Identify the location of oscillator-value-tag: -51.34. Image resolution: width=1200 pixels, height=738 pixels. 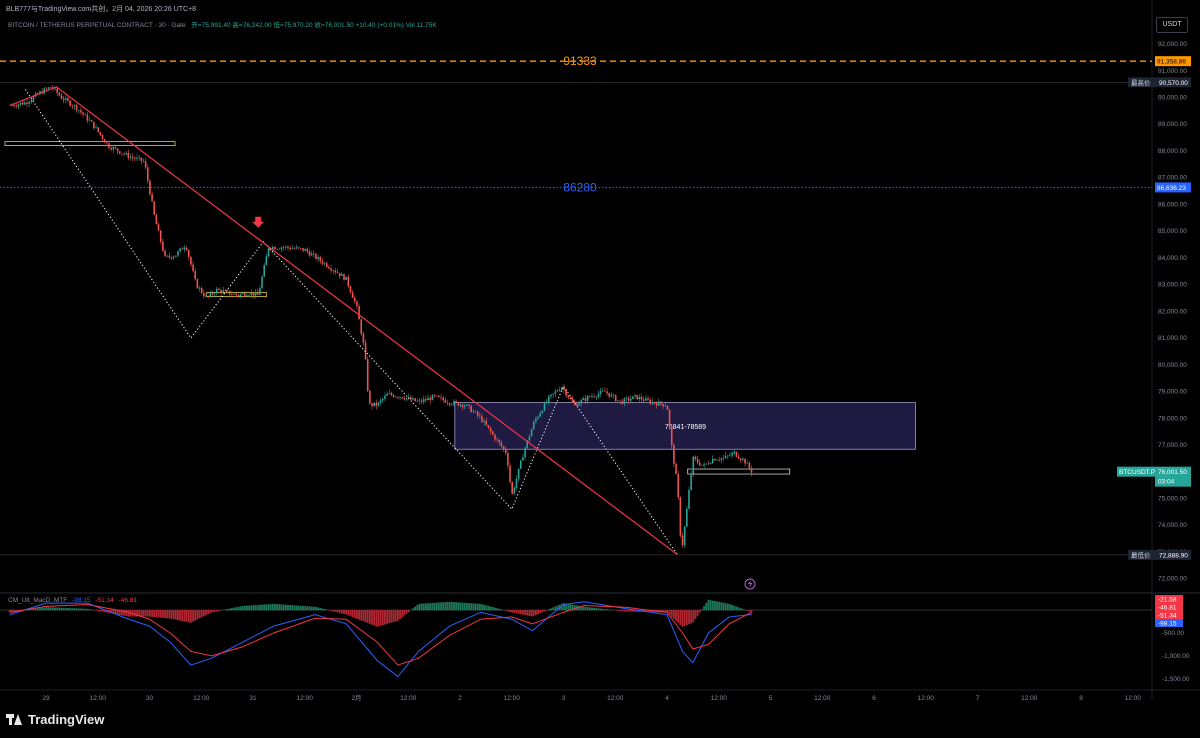
(1167, 615).